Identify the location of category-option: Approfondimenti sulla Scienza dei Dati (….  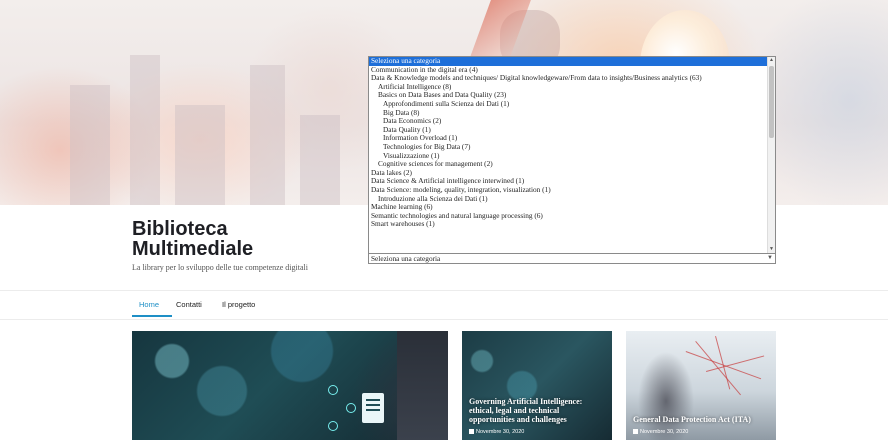
(572, 104).